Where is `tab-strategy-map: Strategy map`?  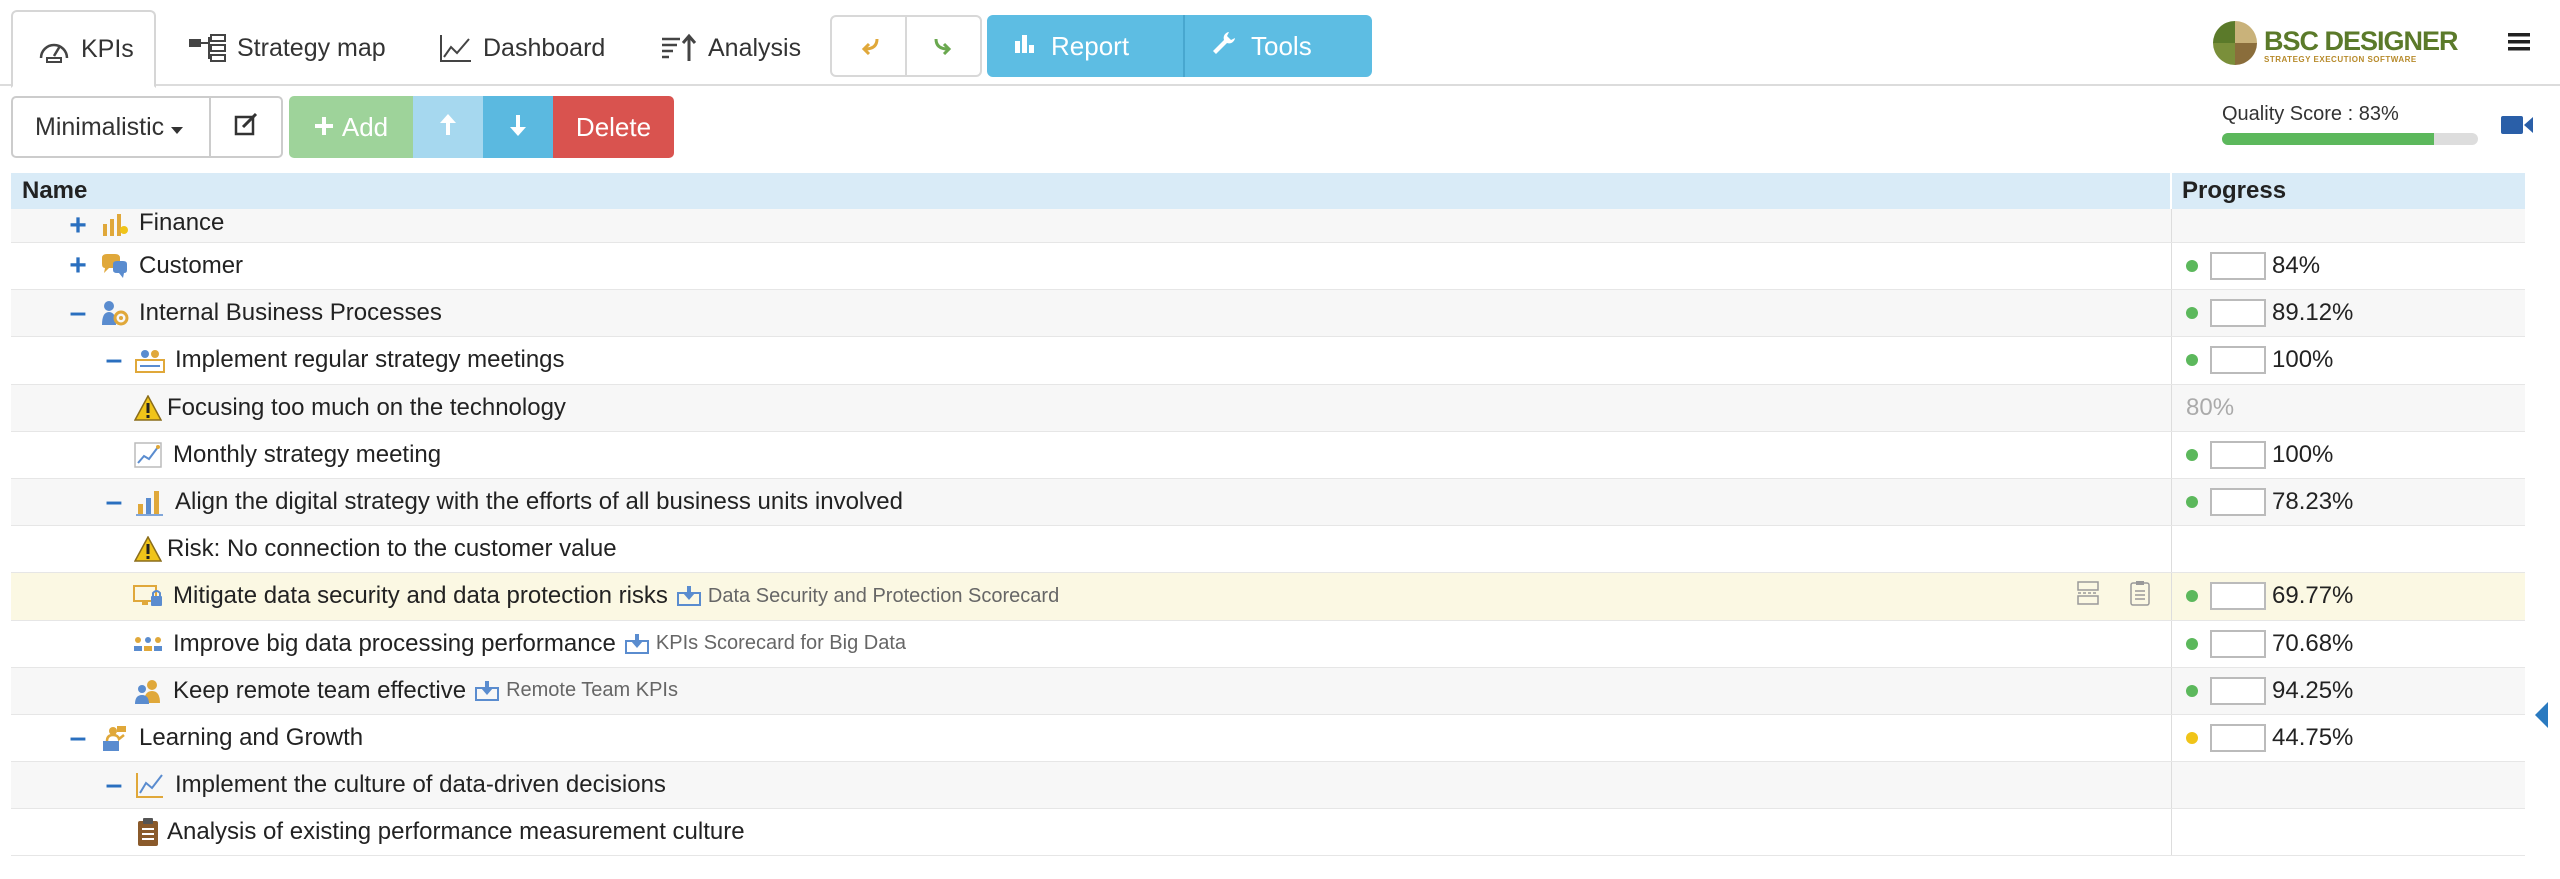 tab-strategy-map: Strategy map is located at coordinates (286, 48).